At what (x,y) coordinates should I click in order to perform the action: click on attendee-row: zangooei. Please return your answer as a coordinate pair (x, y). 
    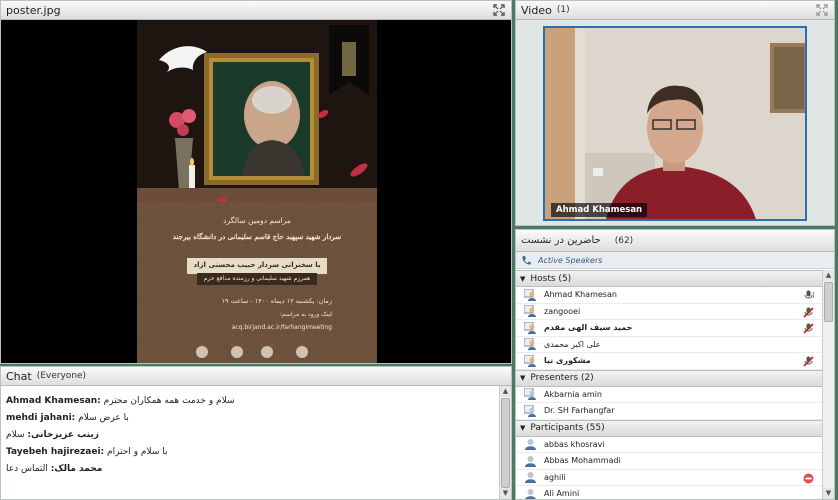
    Looking at the image, I should click on (669, 312).